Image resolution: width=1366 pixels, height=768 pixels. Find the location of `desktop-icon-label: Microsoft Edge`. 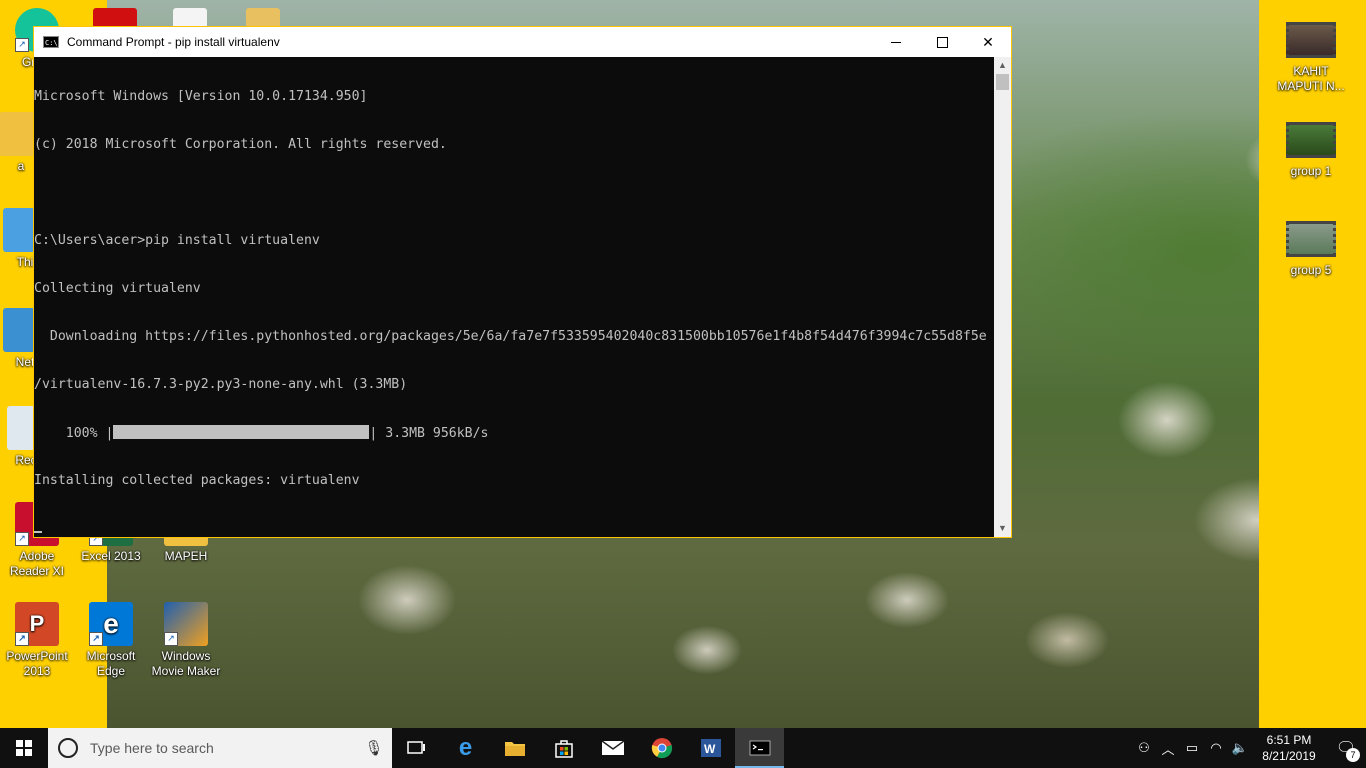

desktop-icon-label: Microsoft Edge is located at coordinates (111, 663).